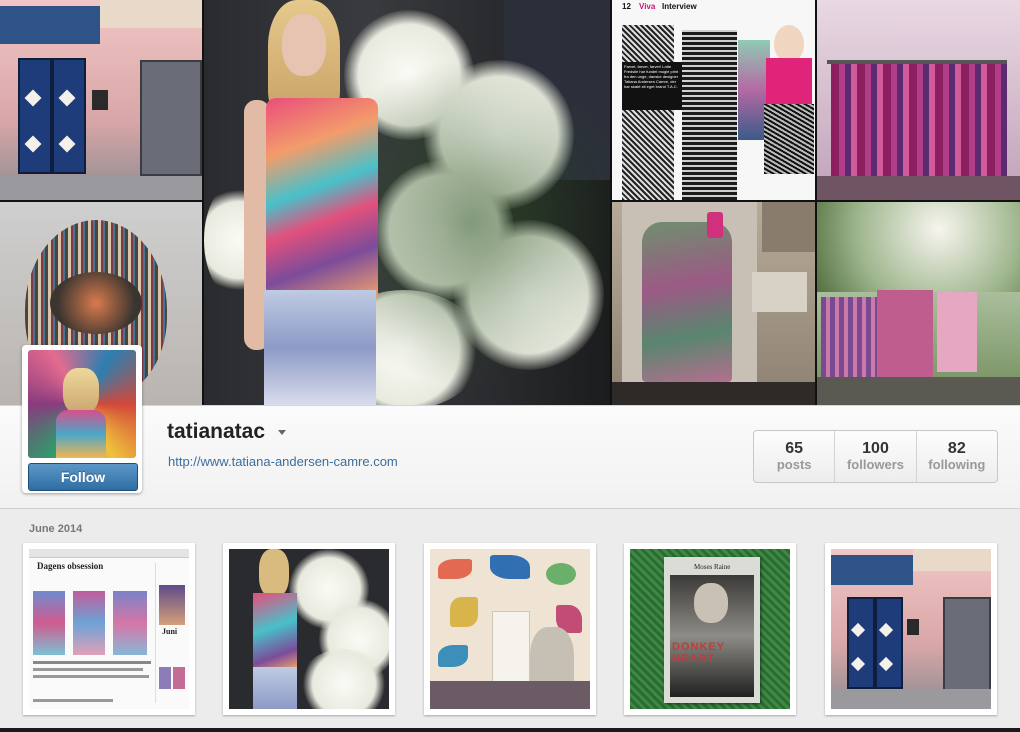 This screenshot has height=732, width=1020. Describe the element at coordinates (282, 432) in the screenshot. I see `username-dropdown-caret-icon` at that location.